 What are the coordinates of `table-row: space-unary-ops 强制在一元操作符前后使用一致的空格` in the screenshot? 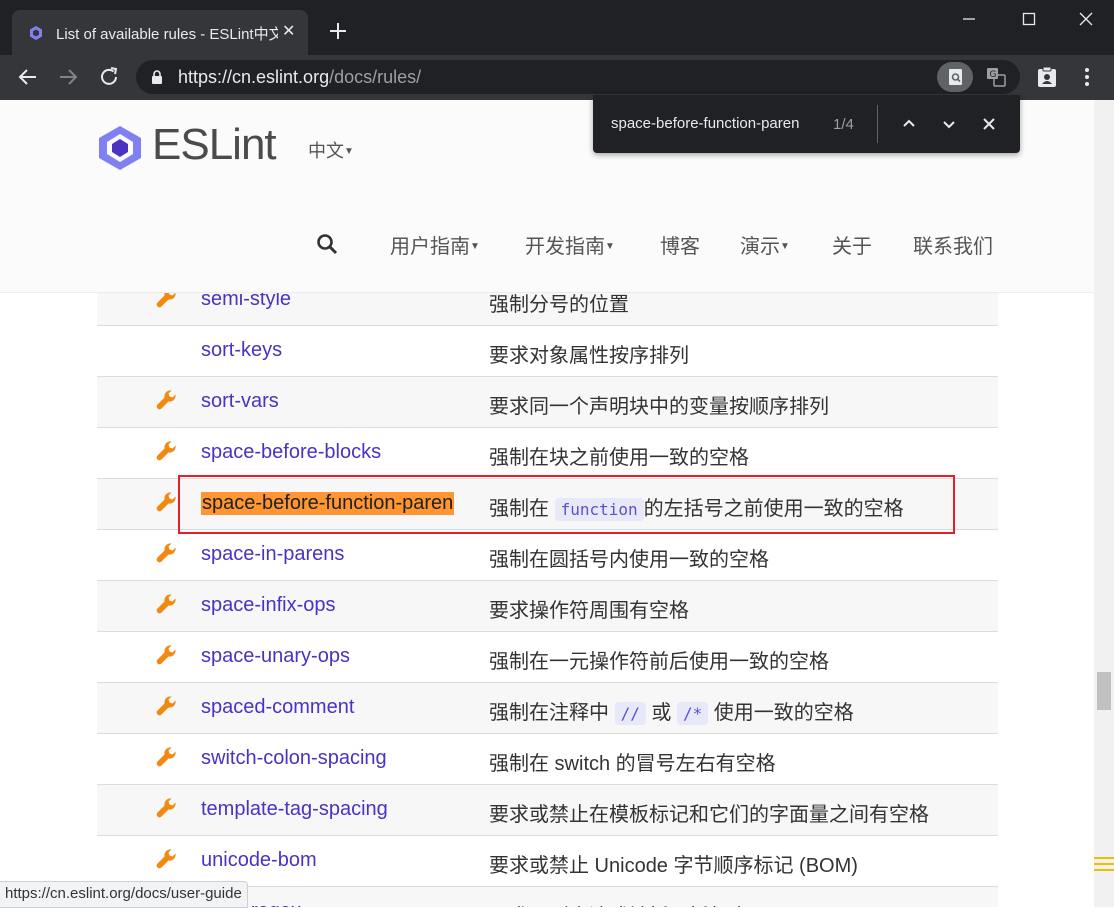 It's located at (547, 656).